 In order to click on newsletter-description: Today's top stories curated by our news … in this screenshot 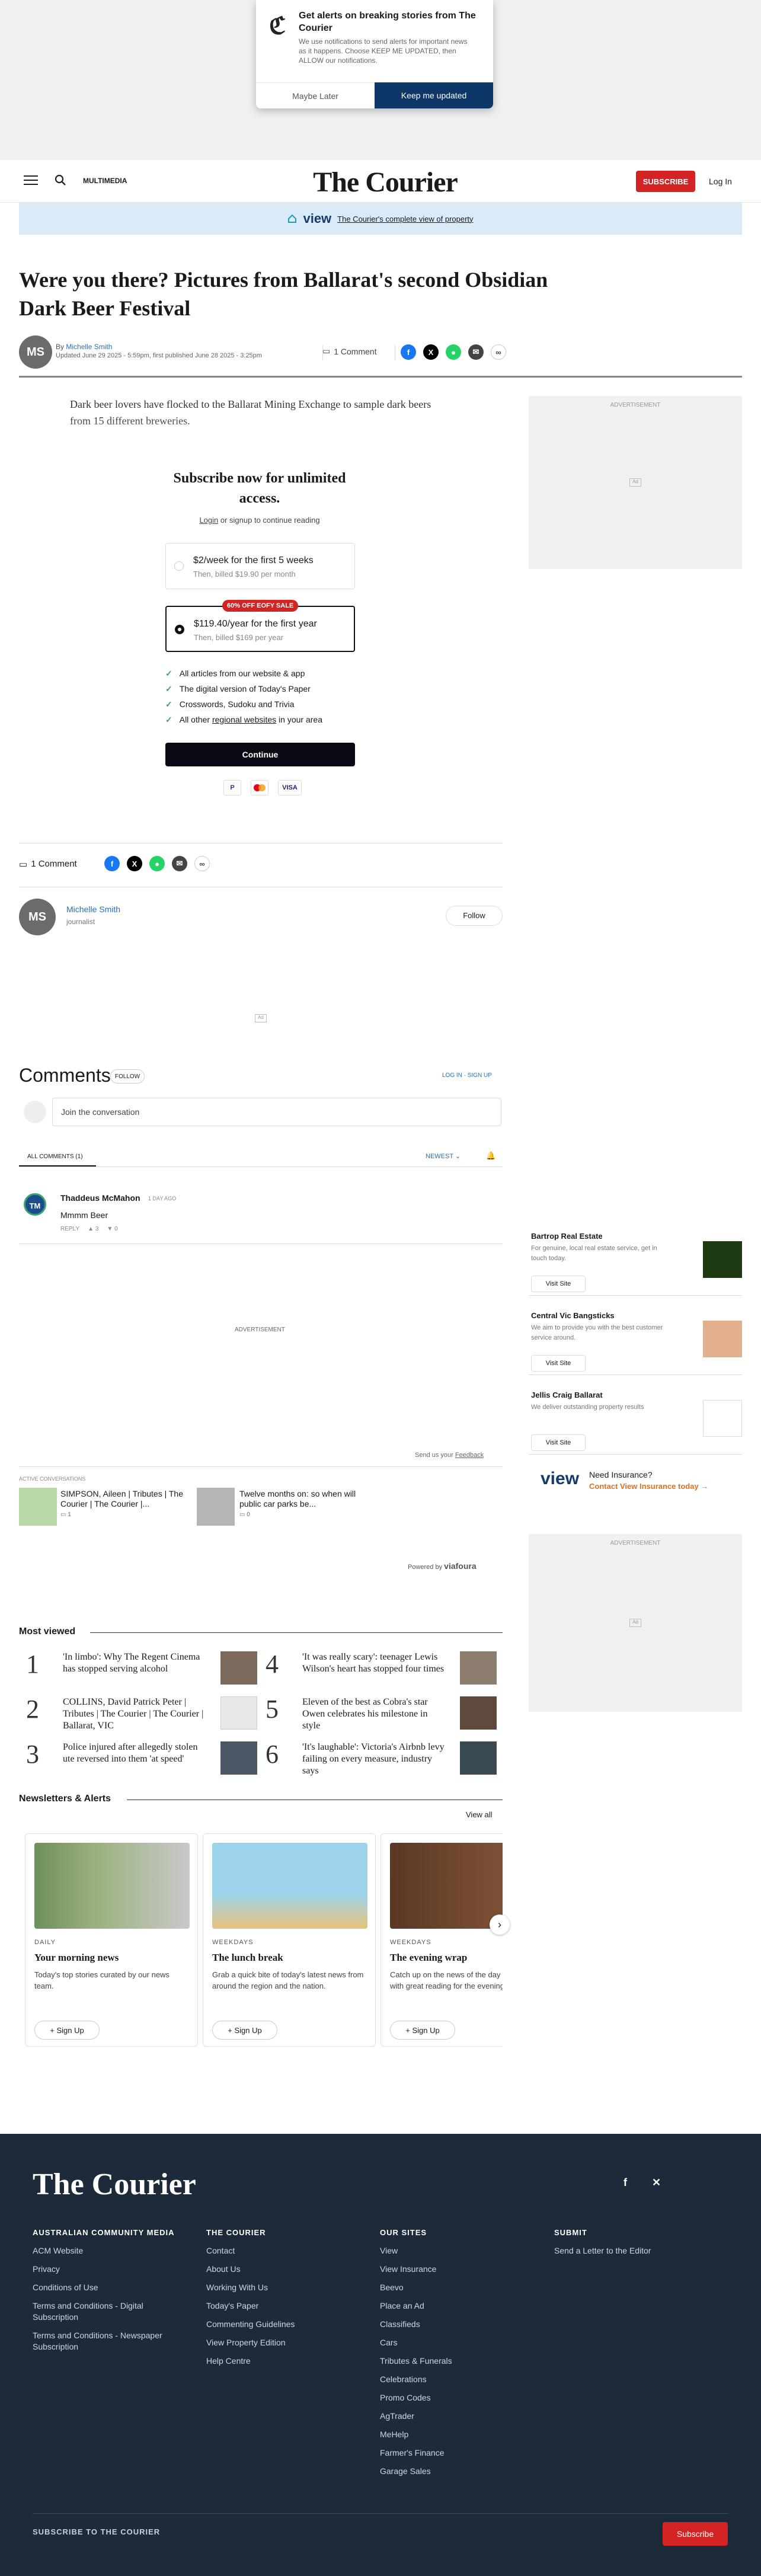, I will do `click(102, 1980)`.